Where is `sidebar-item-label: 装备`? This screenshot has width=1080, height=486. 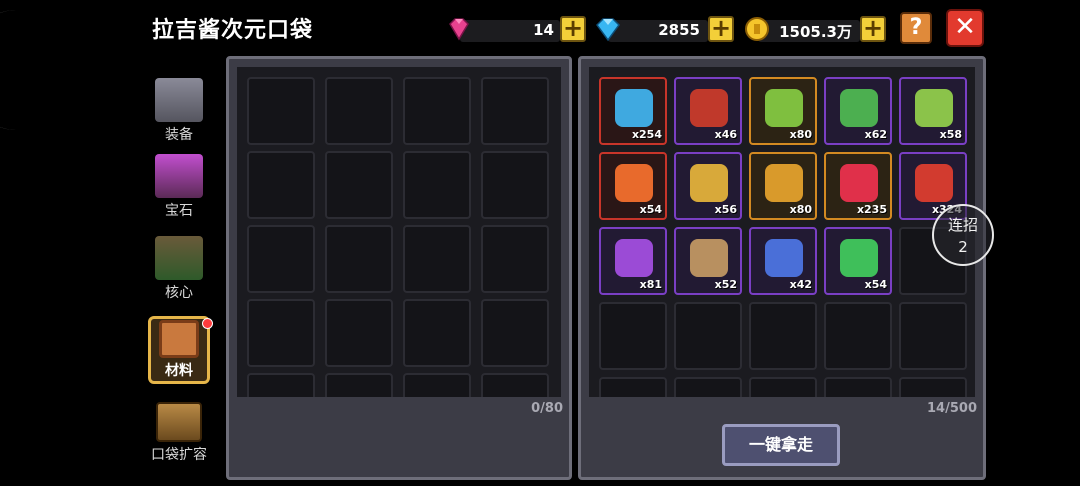
sidebar-item-label: 装备 is located at coordinates (179, 135).